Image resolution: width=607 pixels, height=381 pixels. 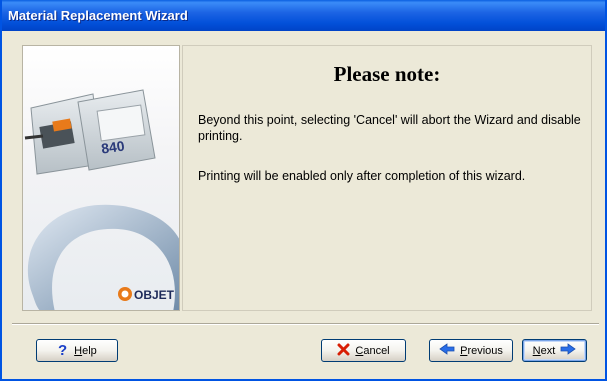 I want to click on question-mark-icon: ?, so click(x=63, y=350).